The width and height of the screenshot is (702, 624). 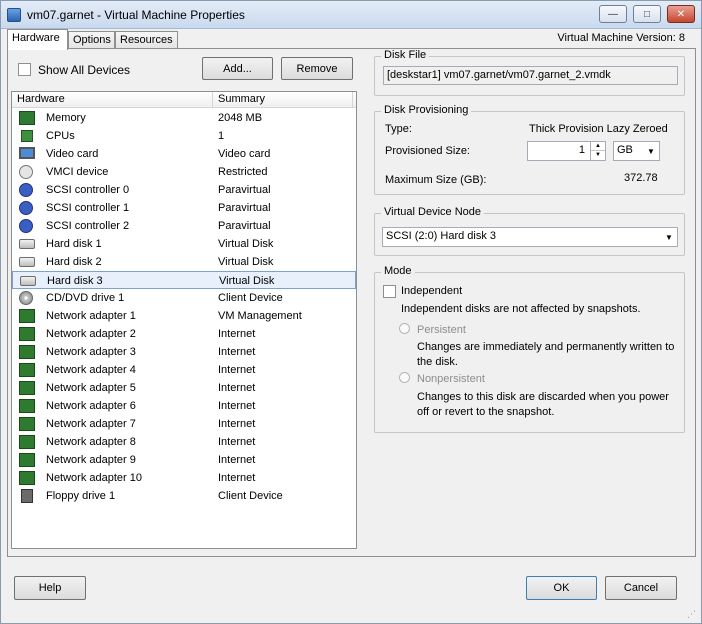 What do you see at coordinates (184, 406) in the screenshot?
I see `hardware-row: Network adapter 6 Internet` at bounding box center [184, 406].